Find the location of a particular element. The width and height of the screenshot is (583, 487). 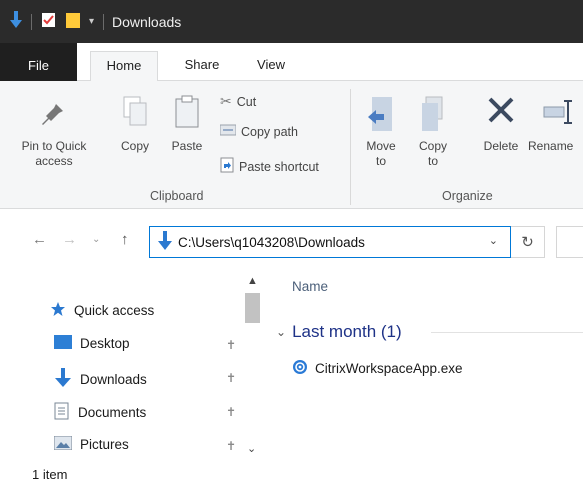

group-header: ⌄ Last month (1) is located at coordinates (429, 332).